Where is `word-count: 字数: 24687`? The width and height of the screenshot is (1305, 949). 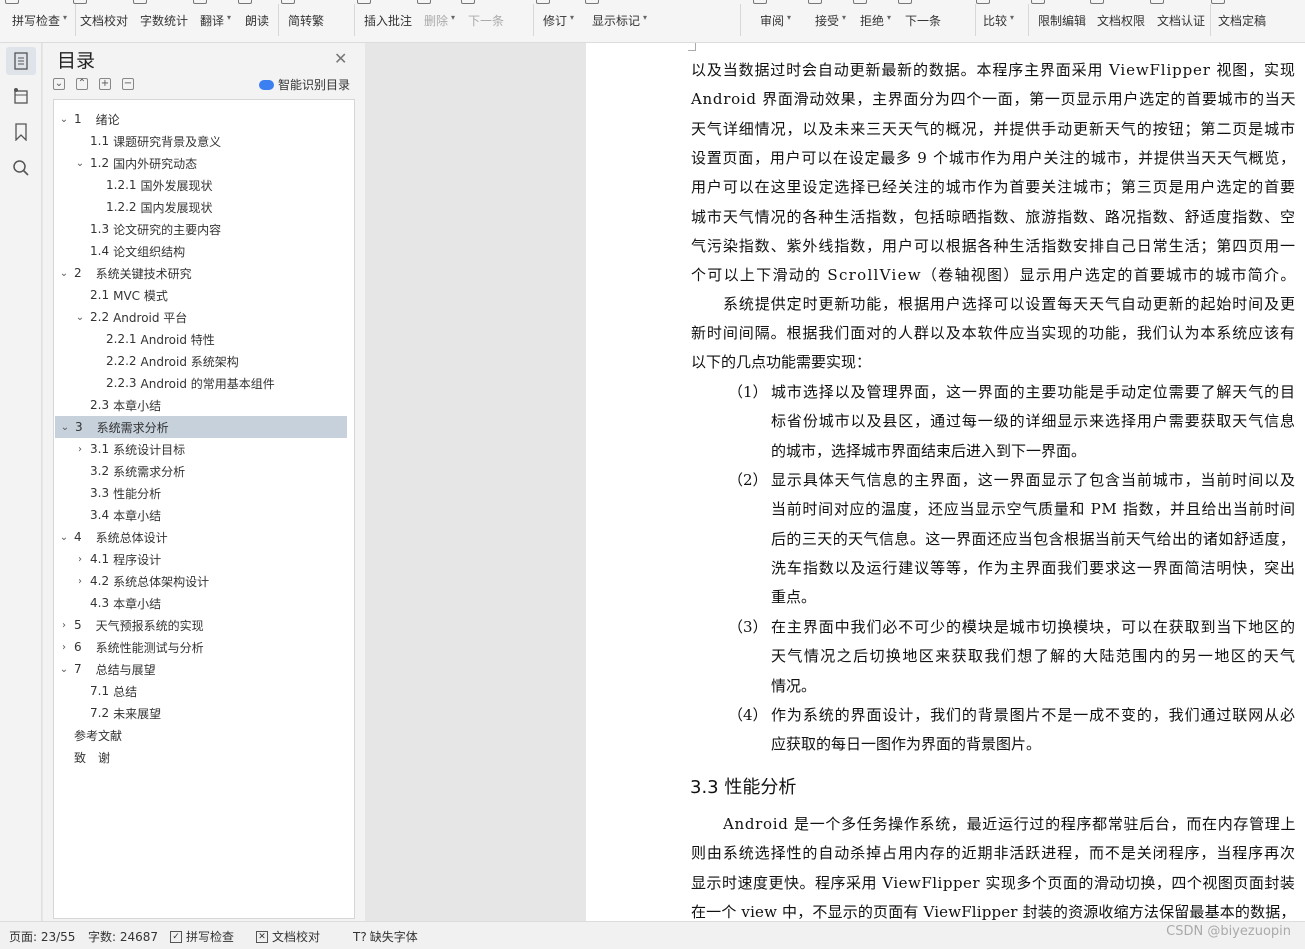
word-count: 字数: 24687 is located at coordinates (123, 936).